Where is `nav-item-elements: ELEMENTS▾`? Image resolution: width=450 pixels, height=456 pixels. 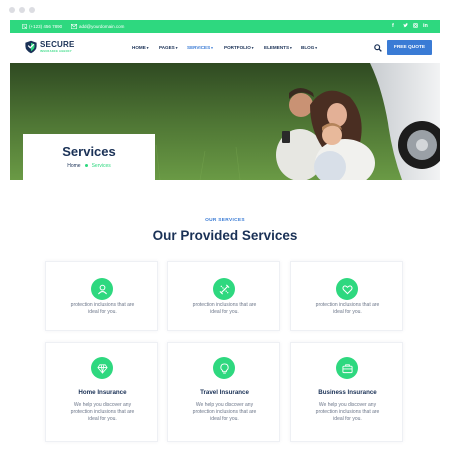
nav-item-elements: ELEMENTS▾ is located at coordinates (278, 47).